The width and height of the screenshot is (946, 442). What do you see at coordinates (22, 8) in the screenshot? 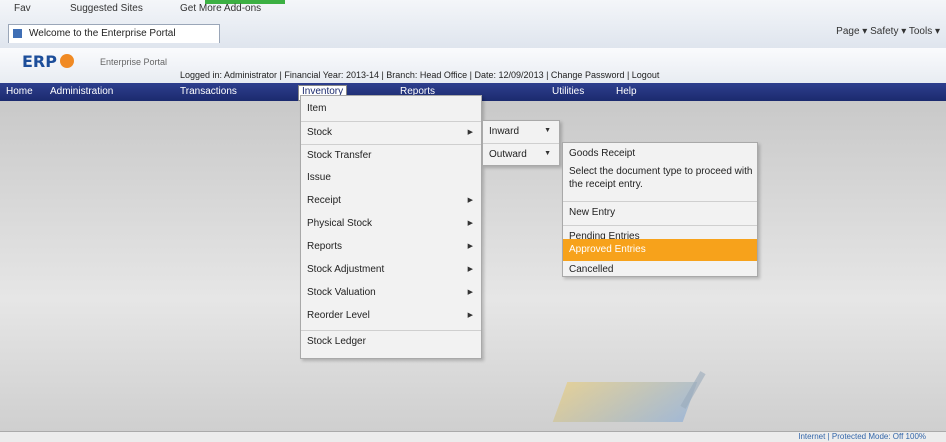
I see `favorites-link: Fav` at bounding box center [22, 8].